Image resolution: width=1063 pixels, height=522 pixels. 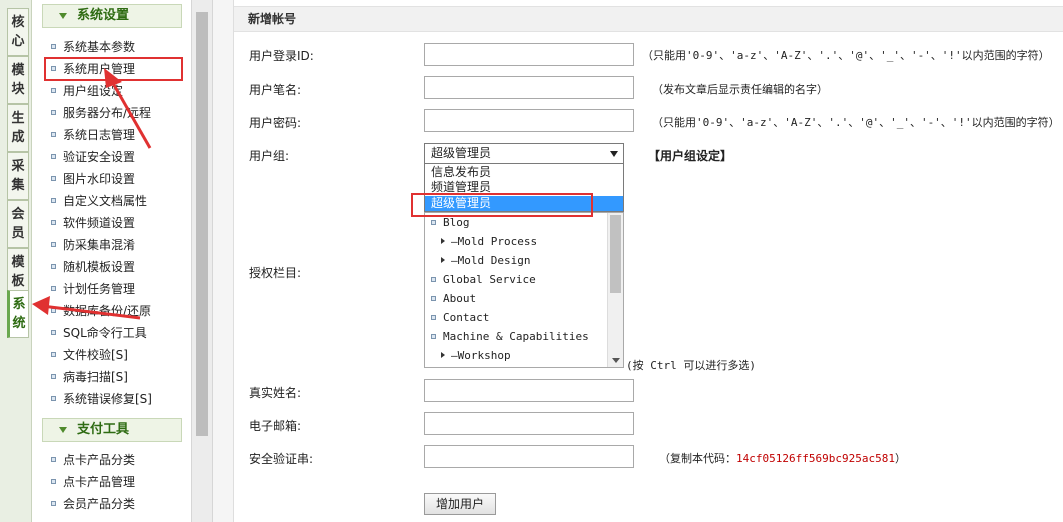 I want to click on password-label: 用户密码:, so click(x=275, y=123).